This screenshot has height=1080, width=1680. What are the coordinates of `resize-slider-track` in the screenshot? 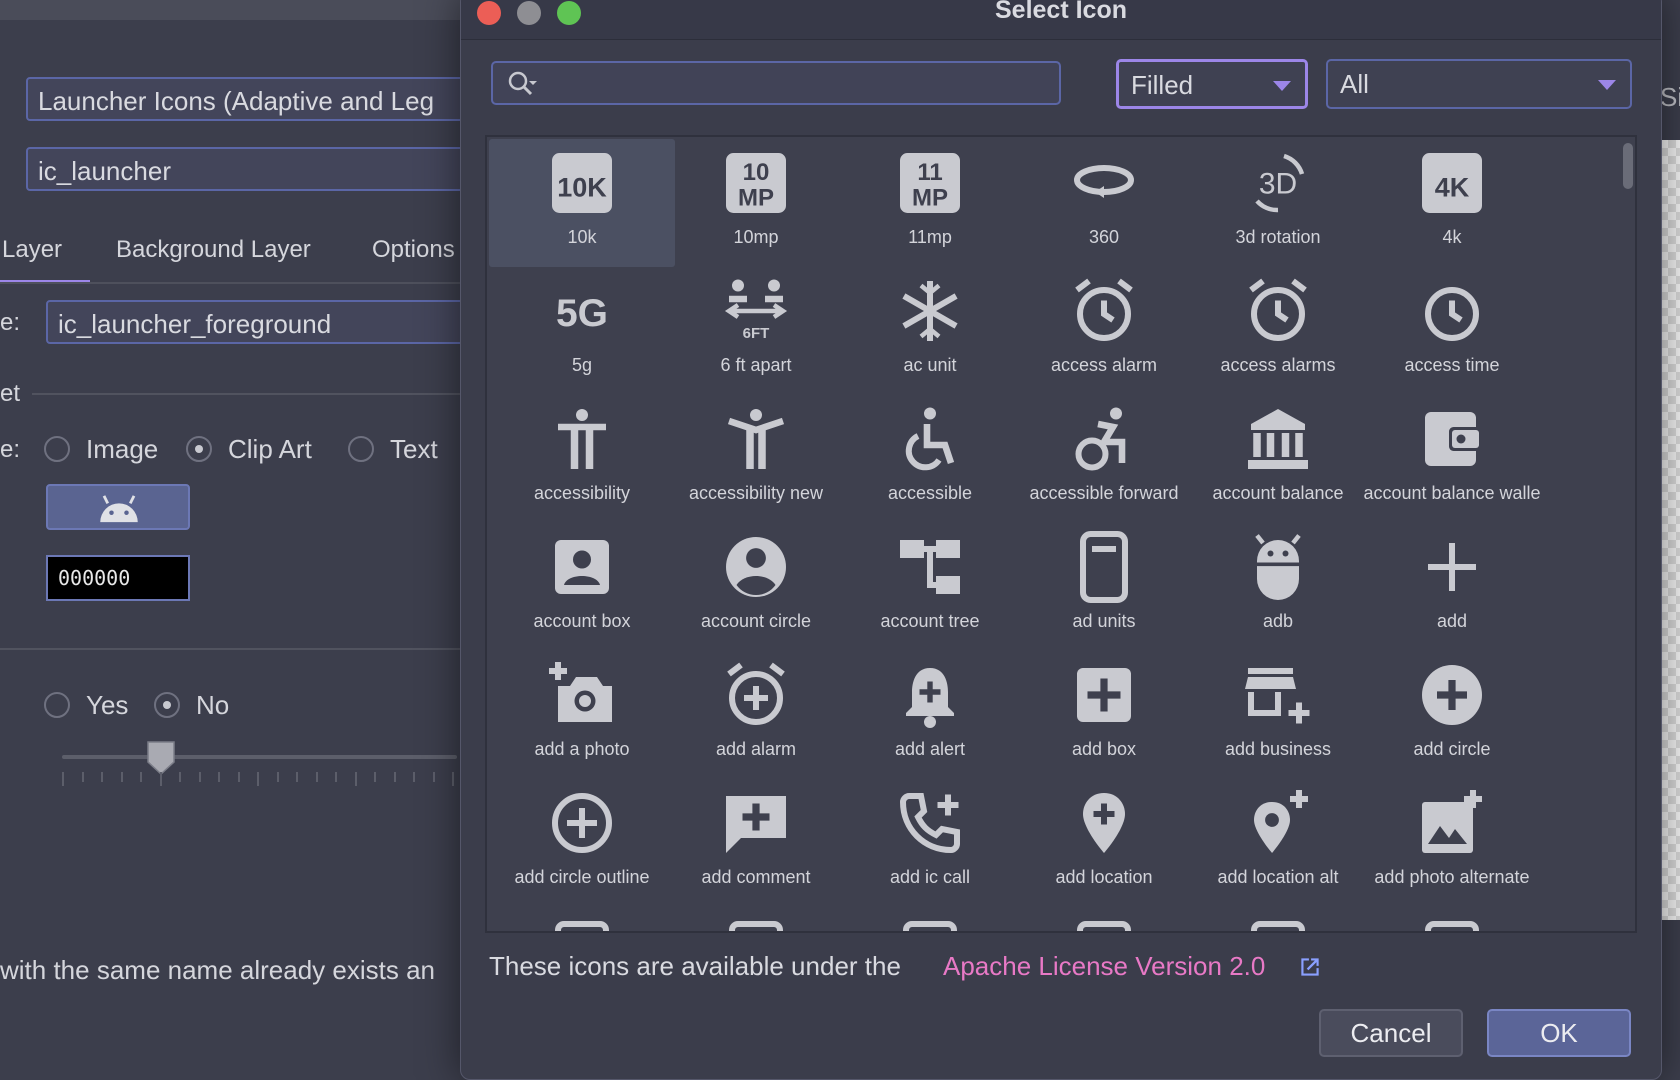 It's located at (259, 757).